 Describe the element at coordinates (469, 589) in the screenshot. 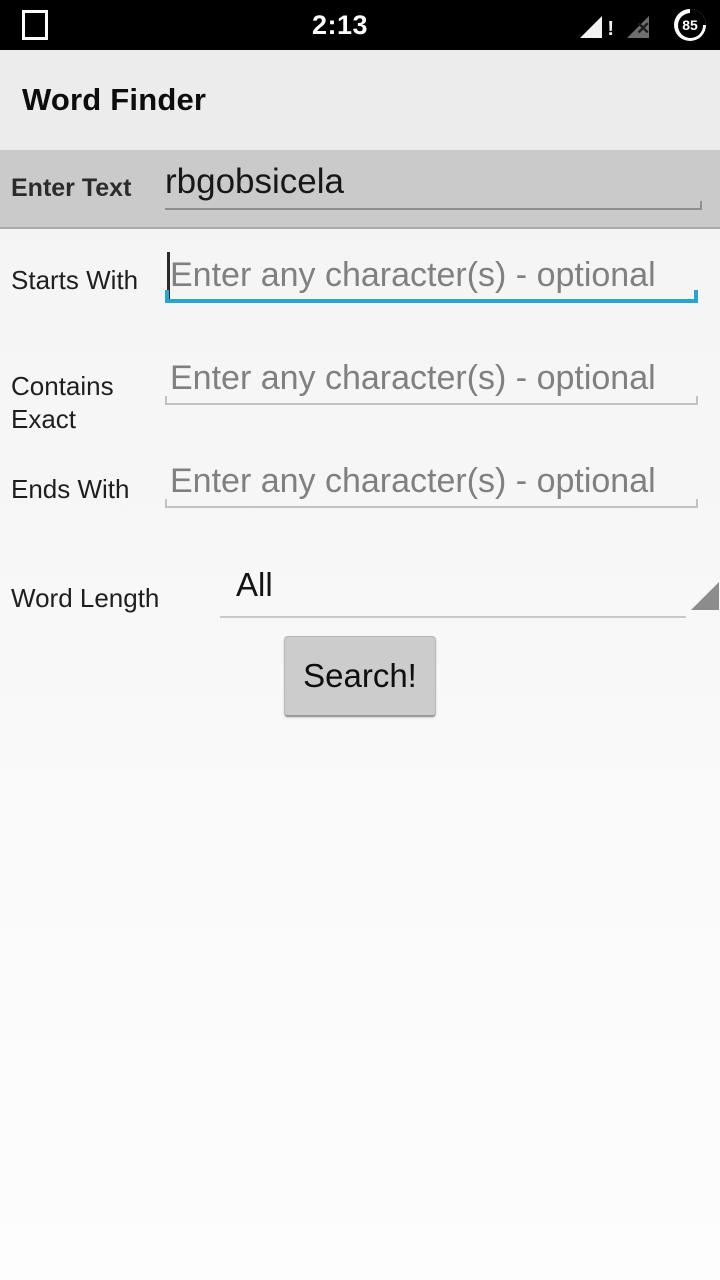

I see `word-length-spinner: All` at that location.